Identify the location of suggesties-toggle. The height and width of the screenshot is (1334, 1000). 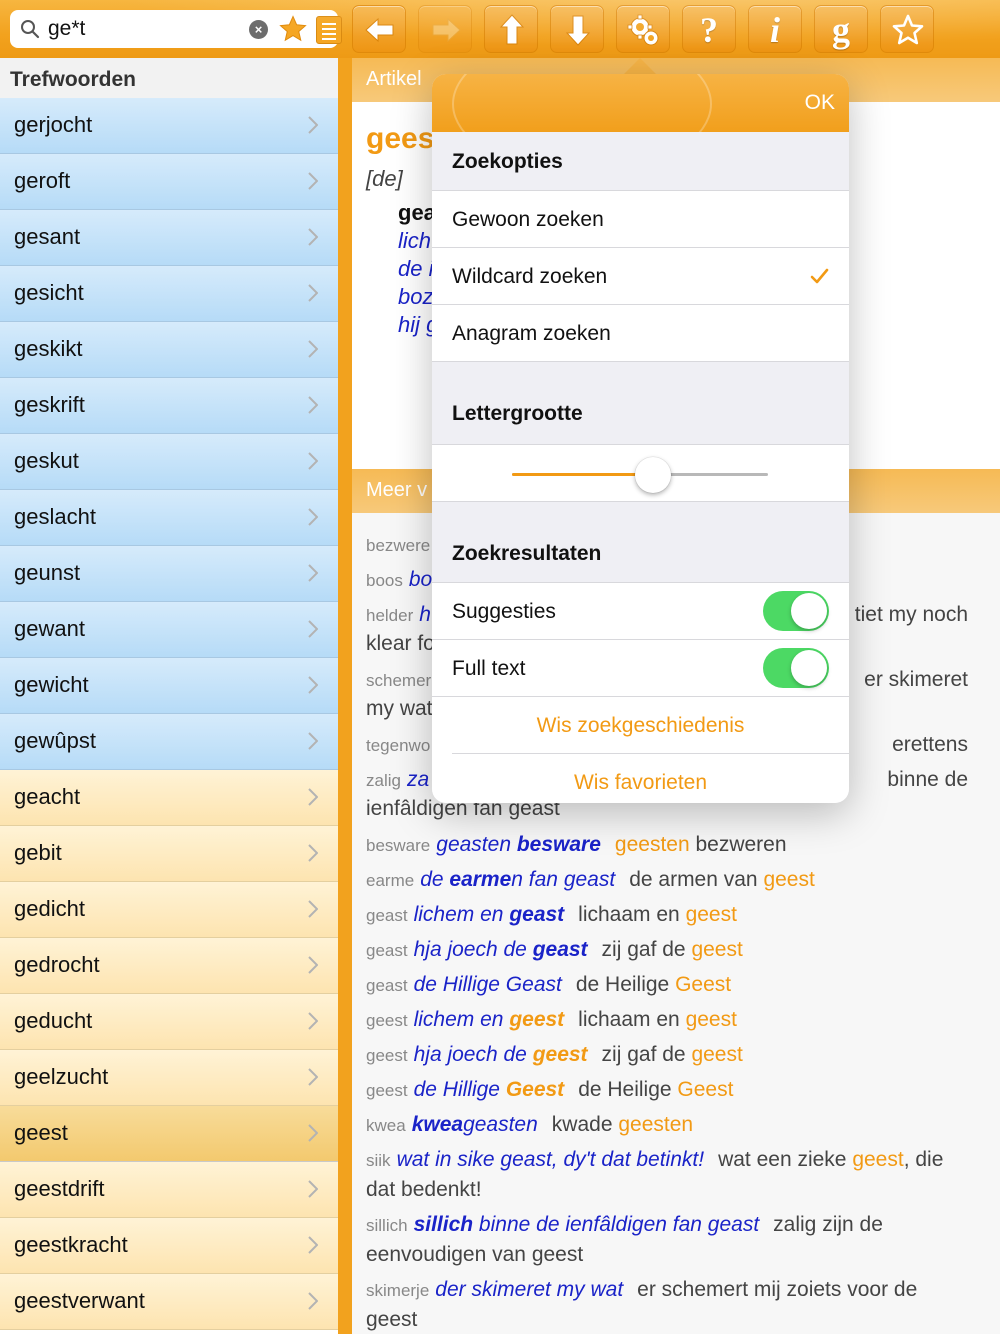
(796, 611).